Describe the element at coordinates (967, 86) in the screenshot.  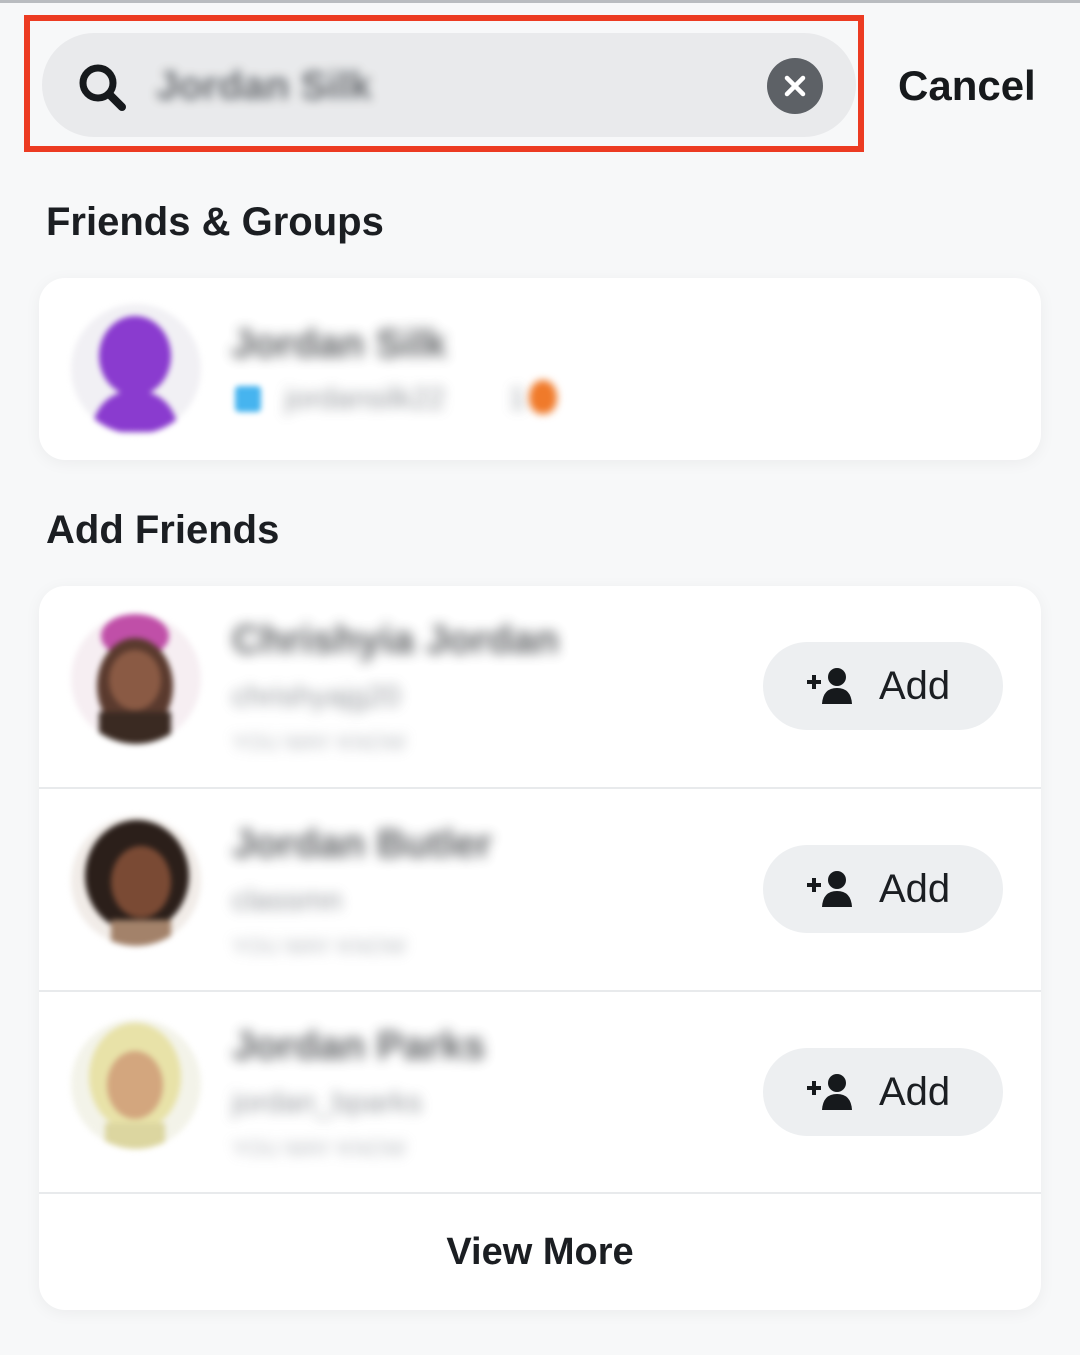
I see `cancel-button: Cancel` at that location.